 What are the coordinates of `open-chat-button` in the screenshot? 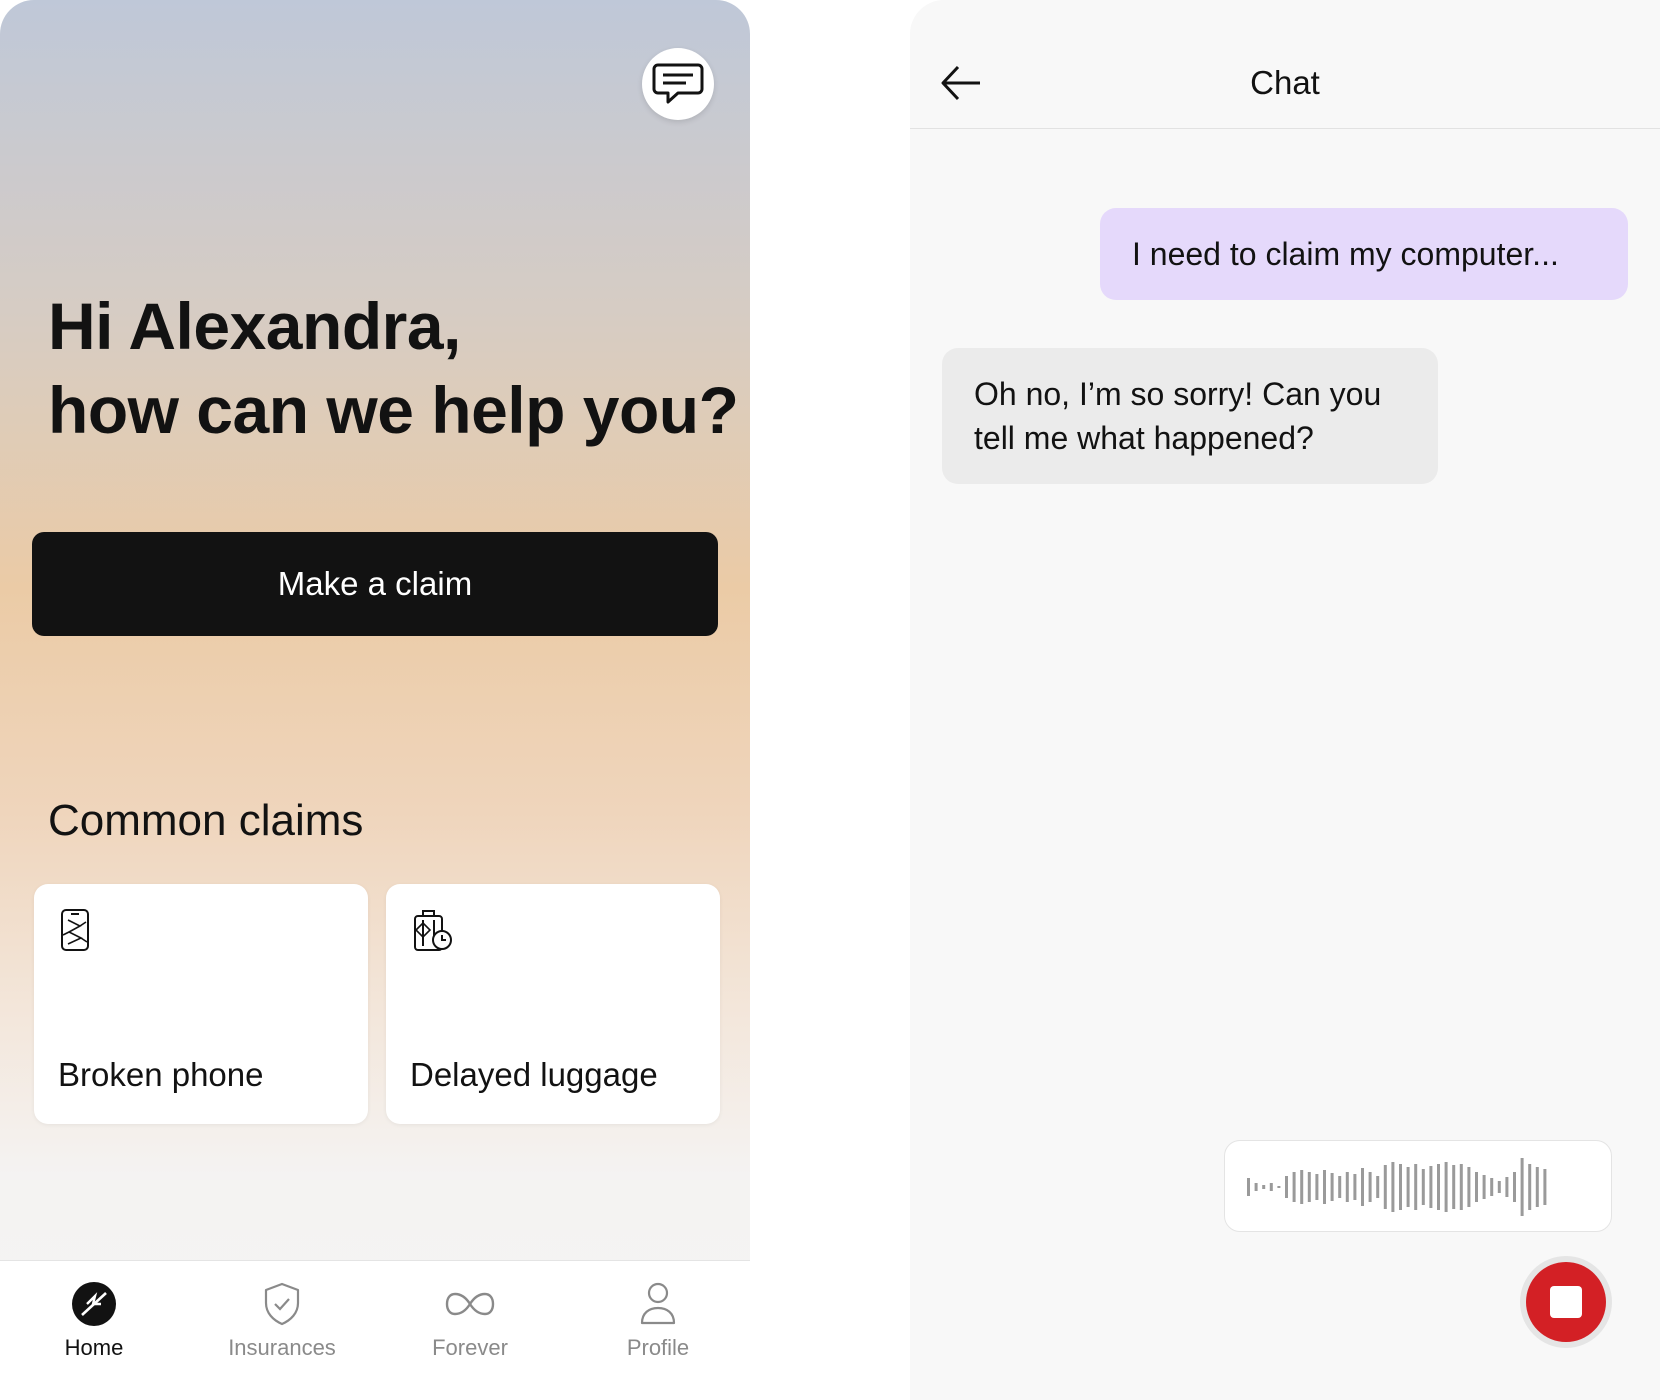 It's located at (678, 84).